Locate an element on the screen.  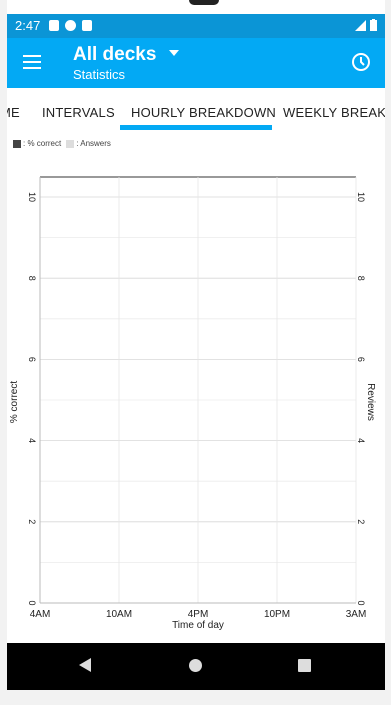
page-subtitle: Statistics is located at coordinates (99, 74).